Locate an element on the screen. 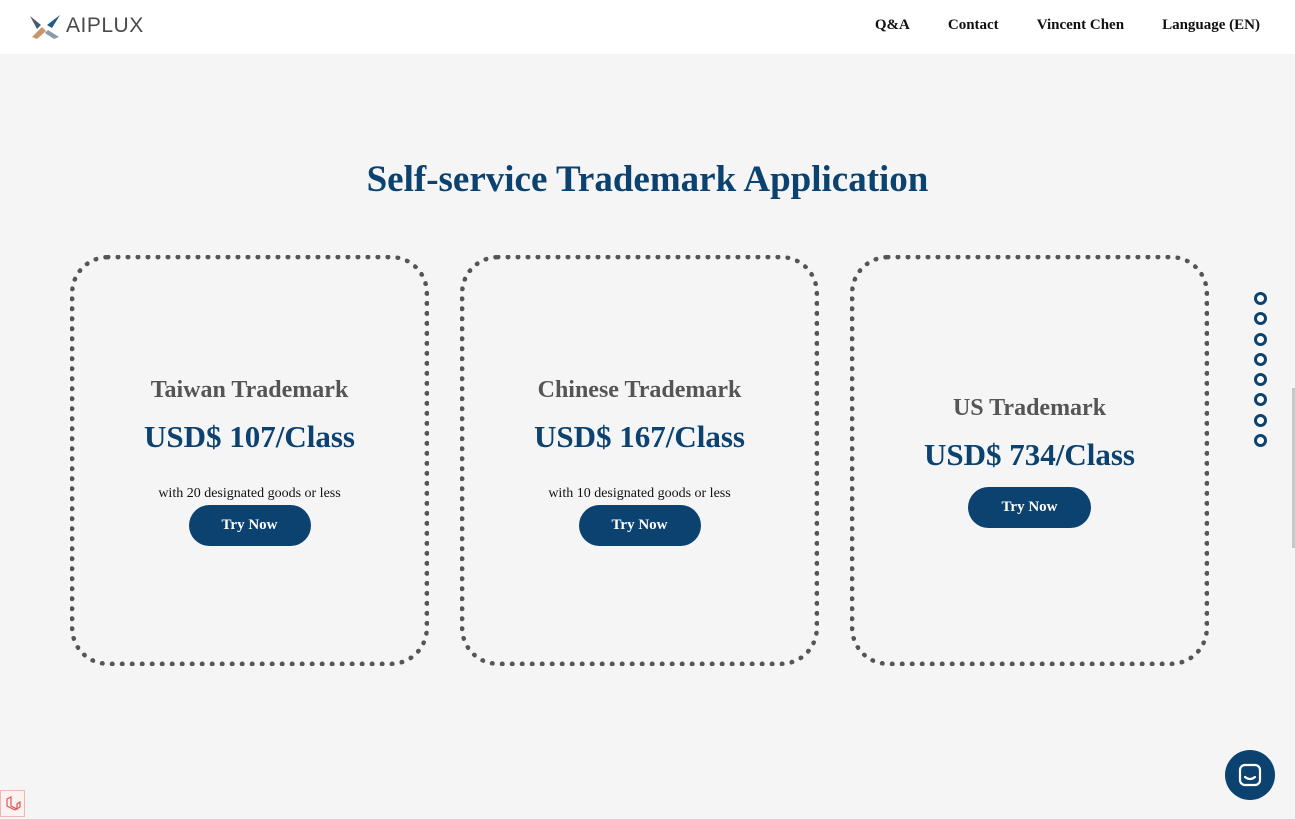 This screenshot has height=819, width=1295. nav-qa-link: Q&A is located at coordinates (892, 25).